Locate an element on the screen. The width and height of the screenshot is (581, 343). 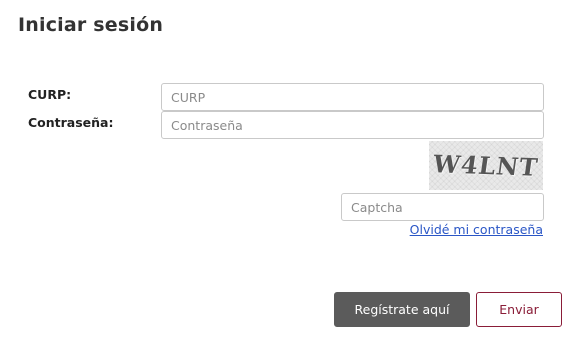
captcha-image: W4LNT is located at coordinates (486, 165).